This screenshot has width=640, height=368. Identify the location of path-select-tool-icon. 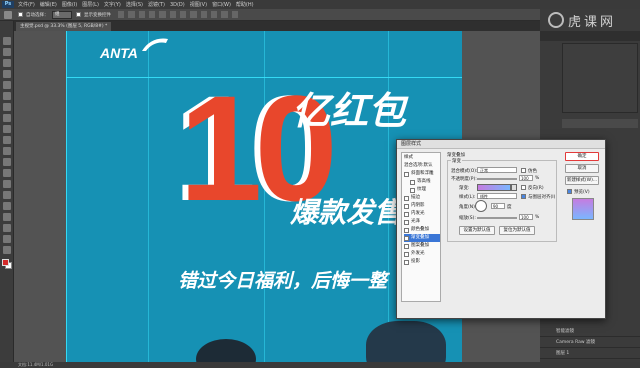
(7, 217).